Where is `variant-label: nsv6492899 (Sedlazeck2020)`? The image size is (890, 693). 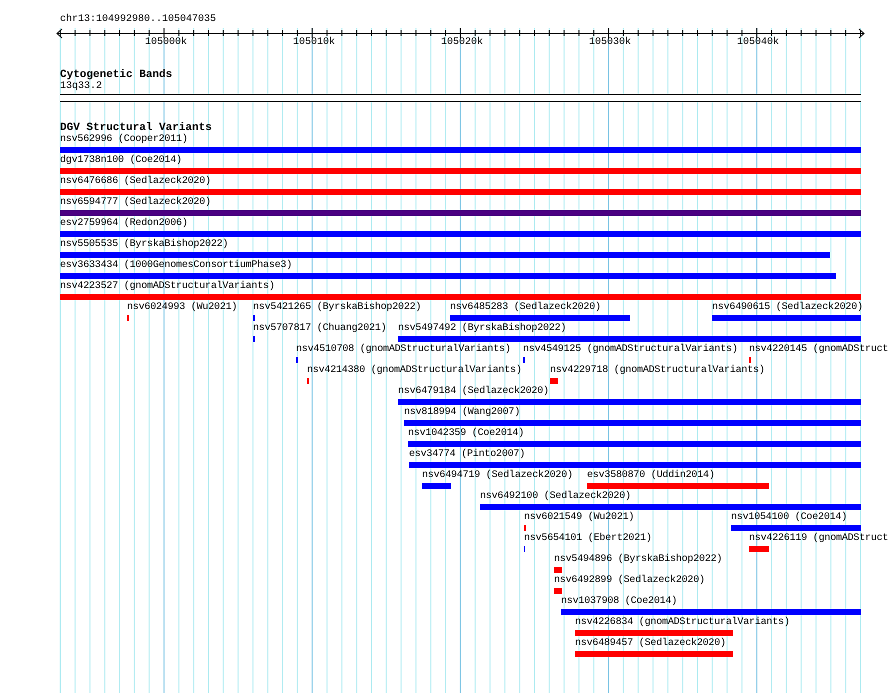
variant-label: nsv6492899 (Sedlazeck2020) is located at coordinates (629, 581).